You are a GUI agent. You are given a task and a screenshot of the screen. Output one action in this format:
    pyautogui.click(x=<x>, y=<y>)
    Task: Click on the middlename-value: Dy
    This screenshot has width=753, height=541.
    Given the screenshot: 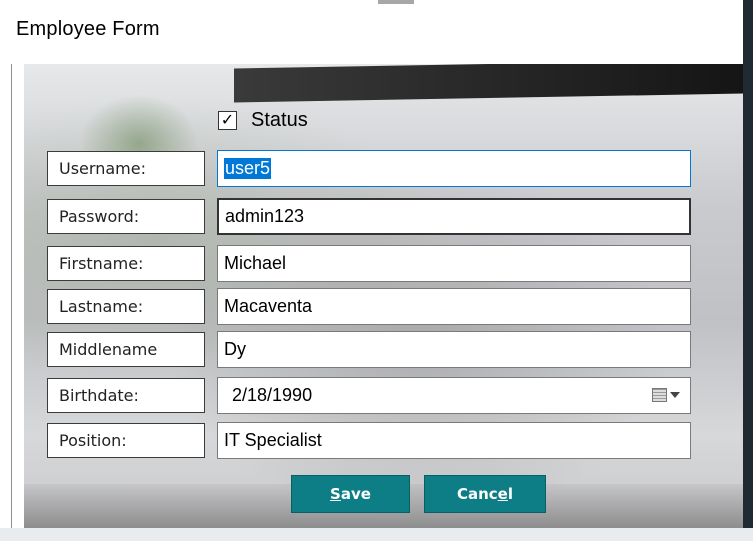 What is the action you would take?
    pyautogui.click(x=235, y=349)
    